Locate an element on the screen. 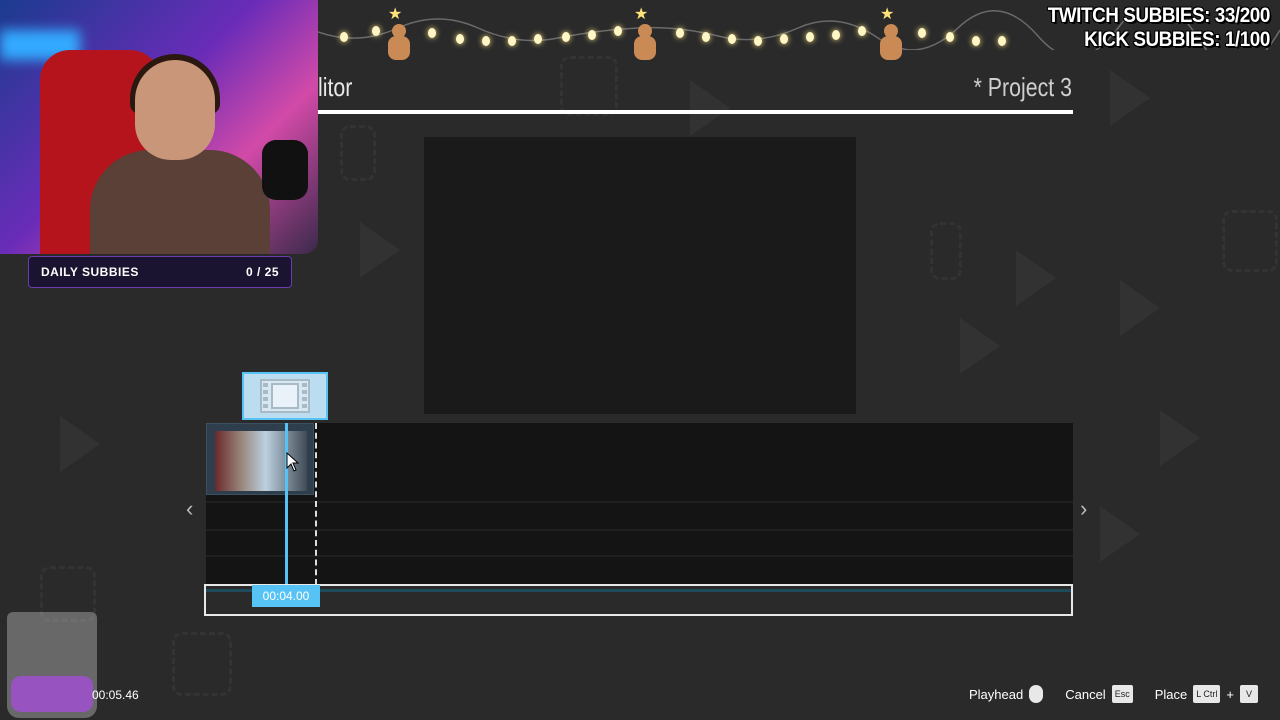 The height and width of the screenshot is (720, 1280). daily-subbies-count: 0 / 25 is located at coordinates (262, 272).